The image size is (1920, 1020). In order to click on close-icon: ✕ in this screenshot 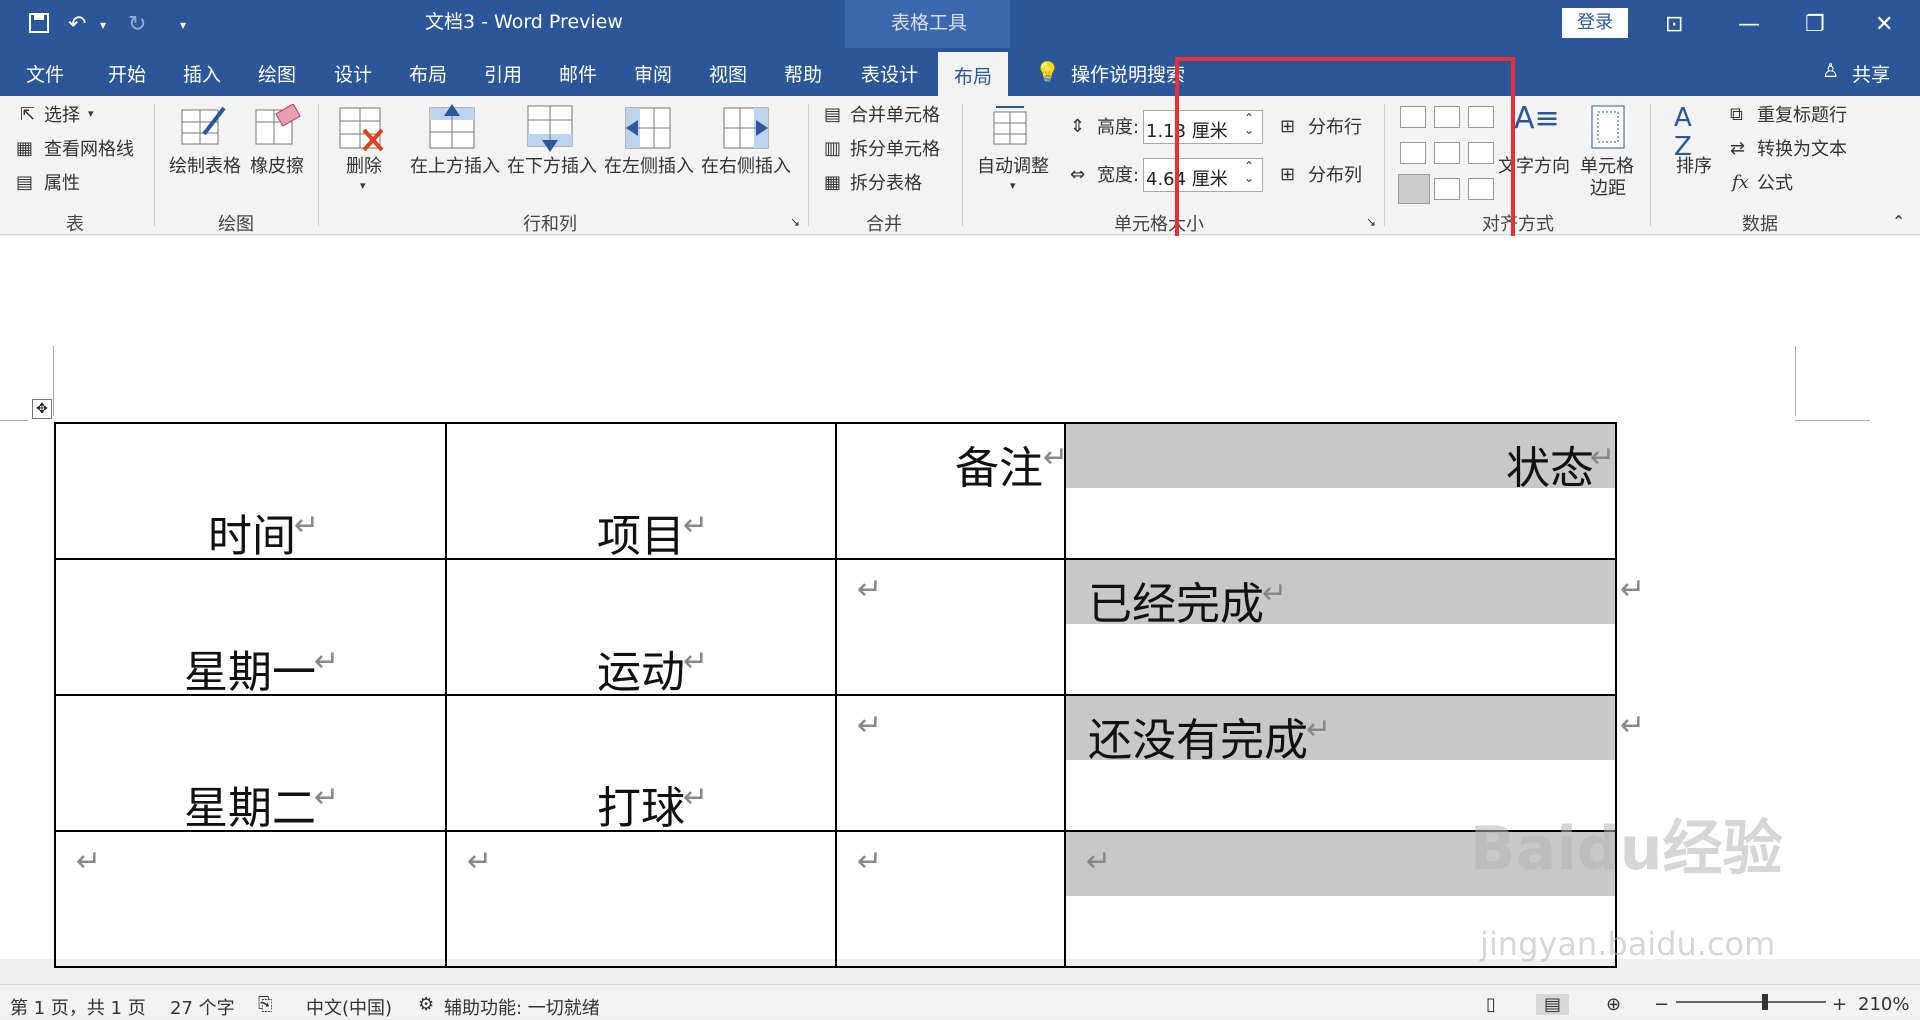, I will do `click(1884, 24)`.